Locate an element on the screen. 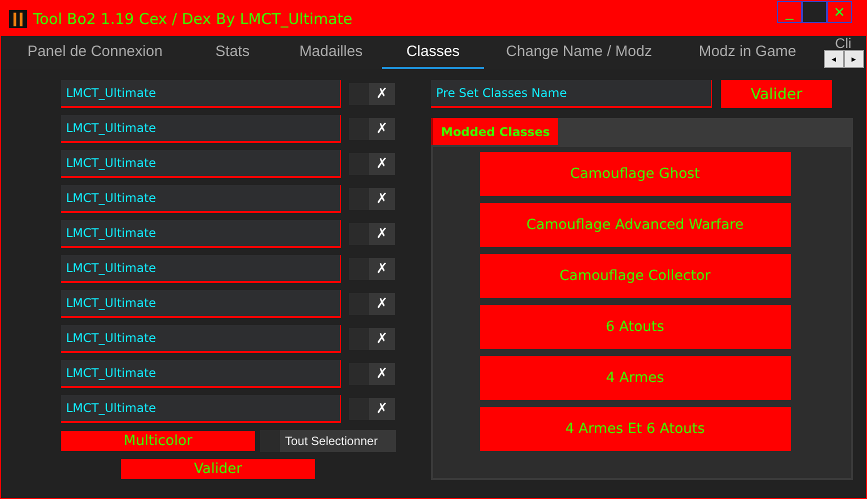 The width and height of the screenshot is (867, 499). tab: Cli is located at coordinates (836, 43).